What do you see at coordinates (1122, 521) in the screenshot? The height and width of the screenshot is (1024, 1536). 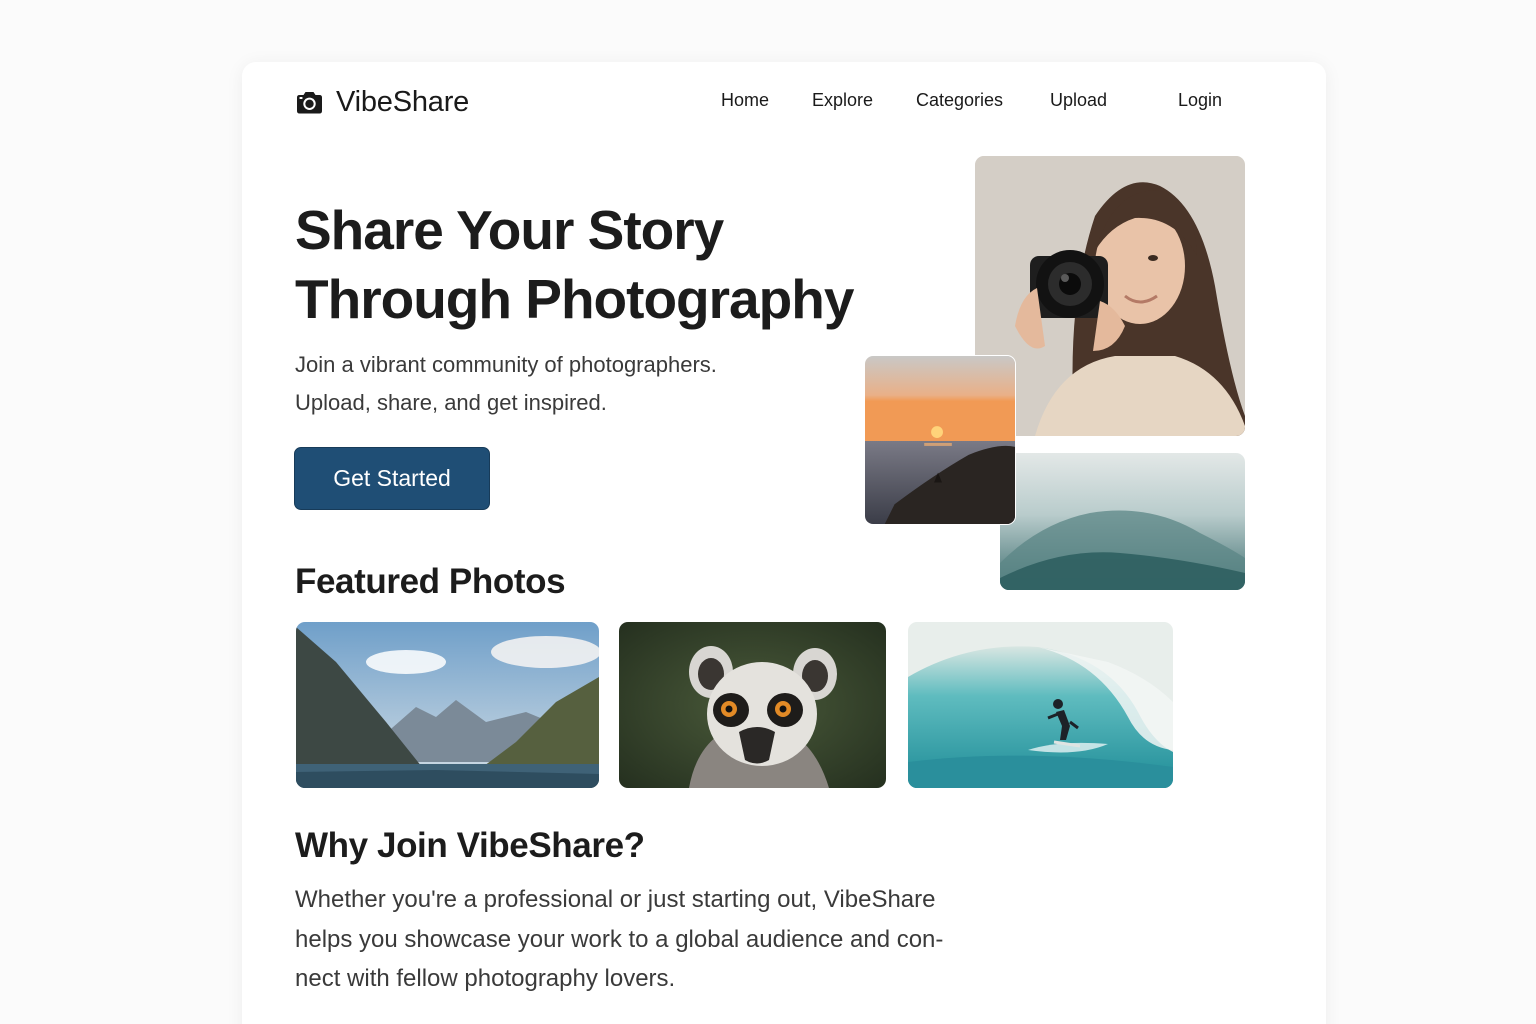 I see `hero-photo-misty-forest` at bounding box center [1122, 521].